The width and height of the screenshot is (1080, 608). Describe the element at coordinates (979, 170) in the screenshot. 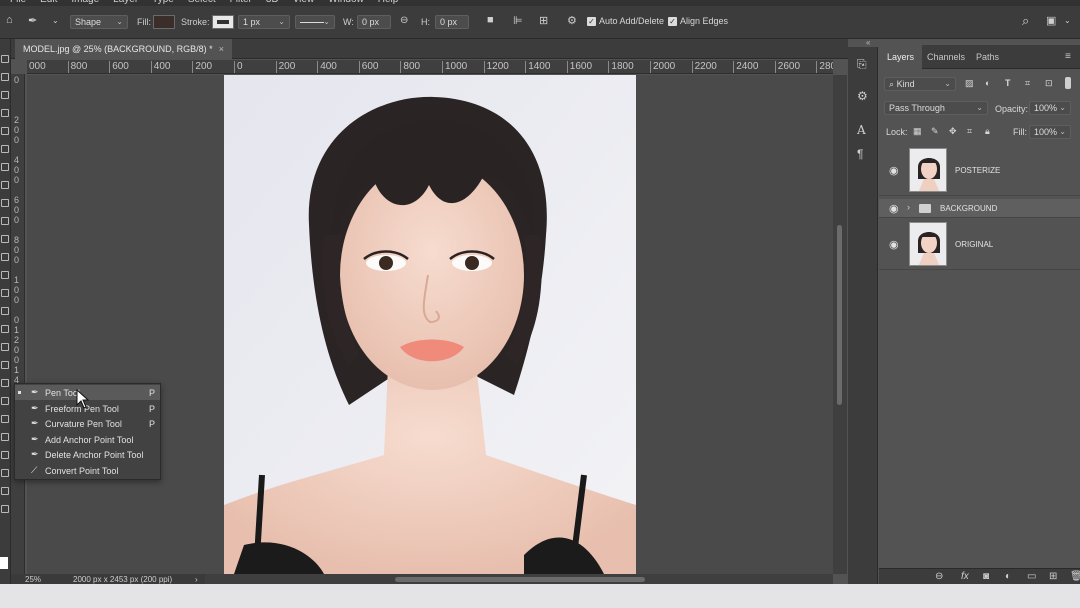

I see `layer-row: ◉ POSTERIZE` at that location.